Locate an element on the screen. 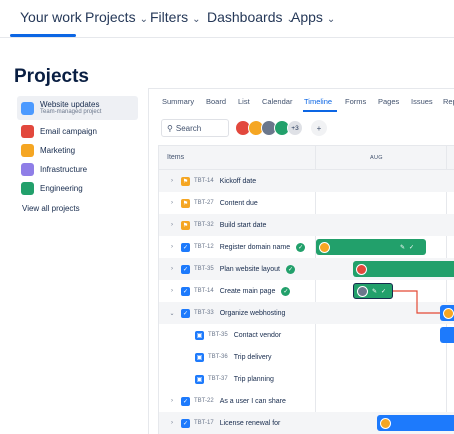 Image resolution: width=454 pixels, height=434 pixels. tab-active-indicator is located at coordinates (320, 111).